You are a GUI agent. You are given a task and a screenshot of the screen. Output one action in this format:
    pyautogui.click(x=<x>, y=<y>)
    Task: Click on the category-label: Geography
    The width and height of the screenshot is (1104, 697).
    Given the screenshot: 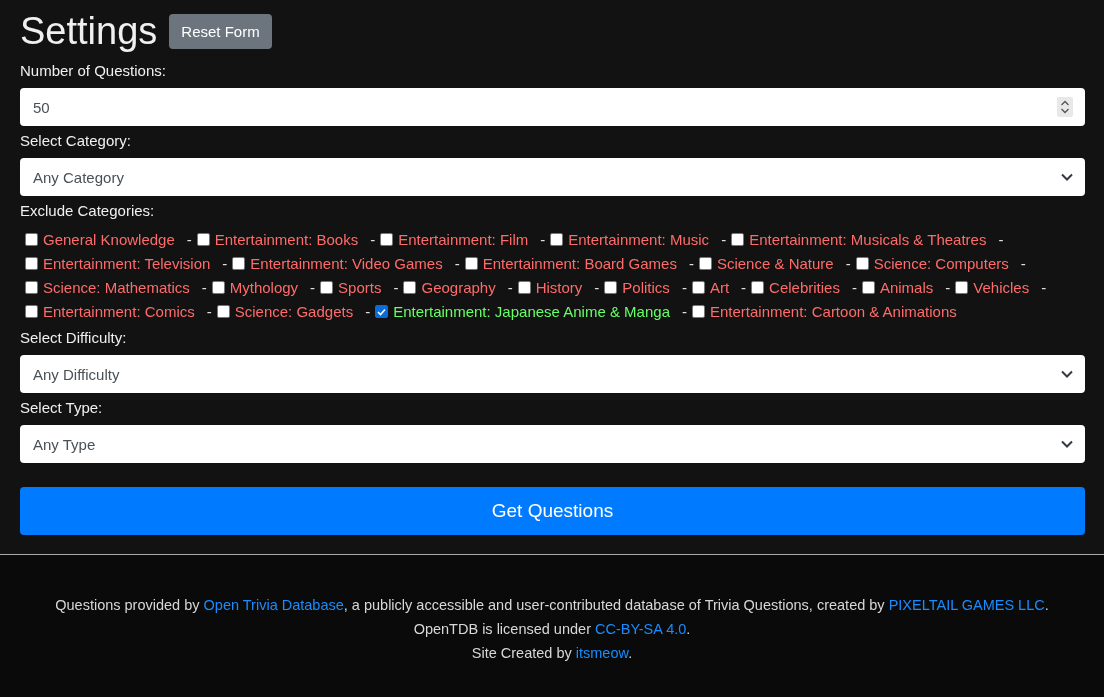 What is the action you would take?
    pyautogui.click(x=458, y=287)
    